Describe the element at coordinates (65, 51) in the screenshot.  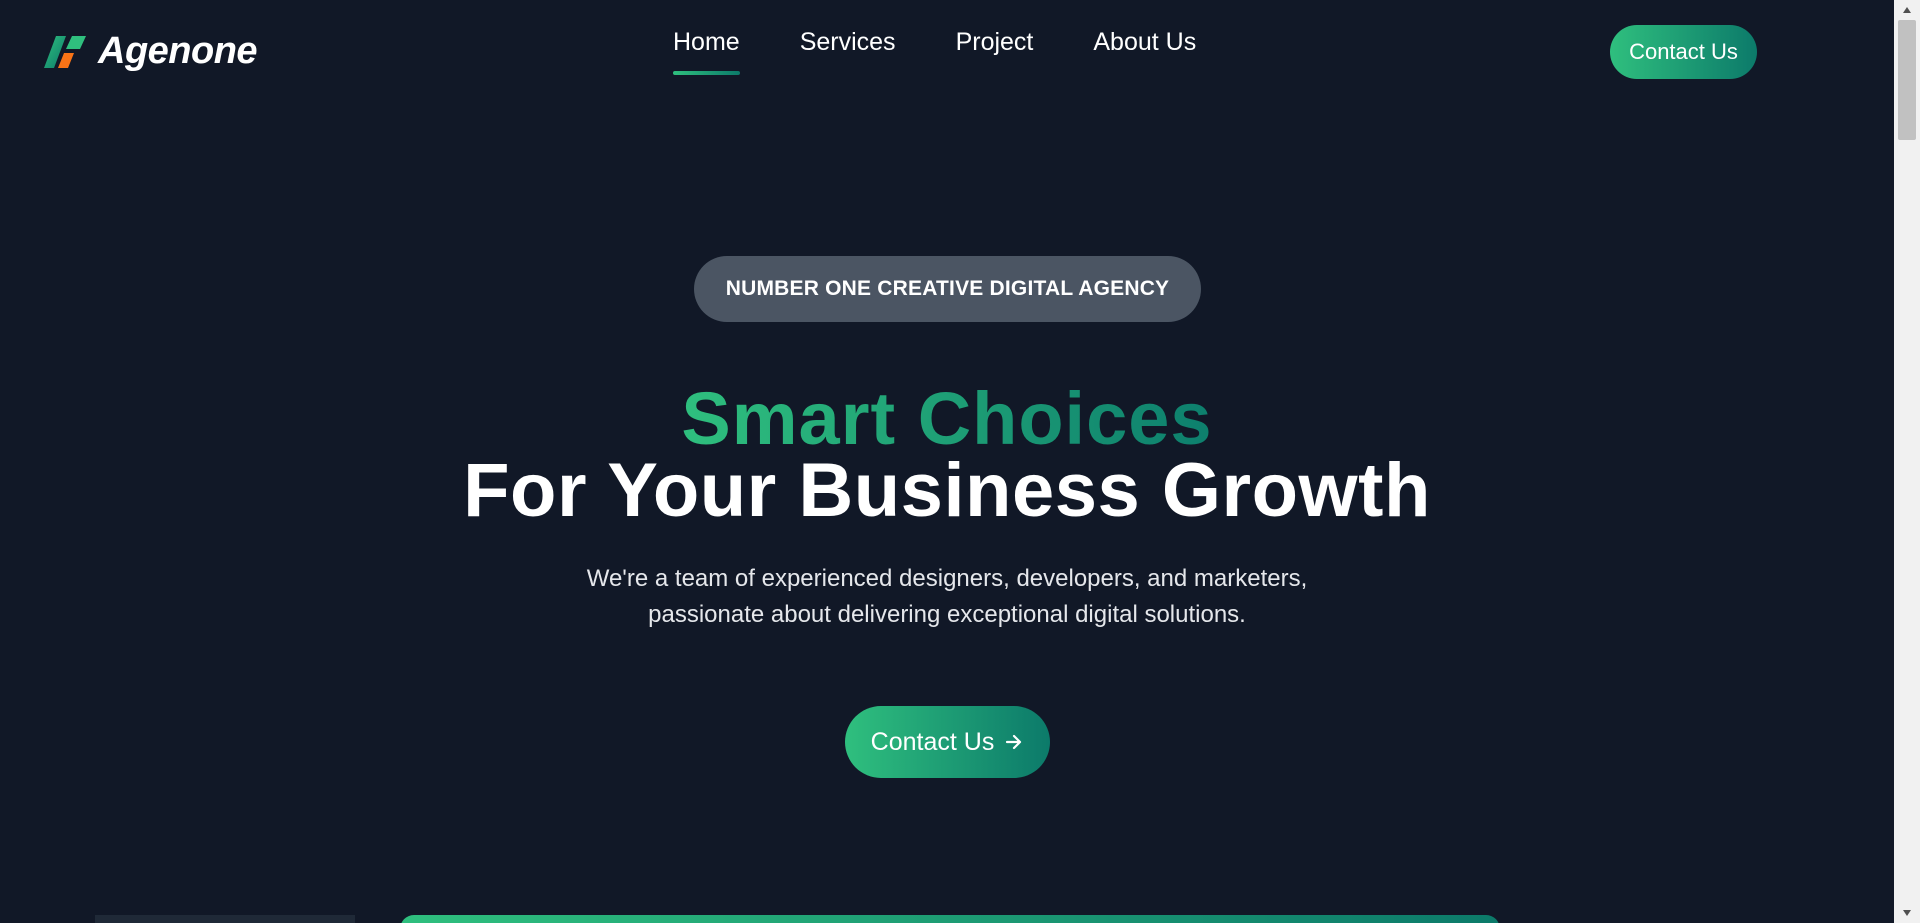
I see `logo-mark-icon` at that location.